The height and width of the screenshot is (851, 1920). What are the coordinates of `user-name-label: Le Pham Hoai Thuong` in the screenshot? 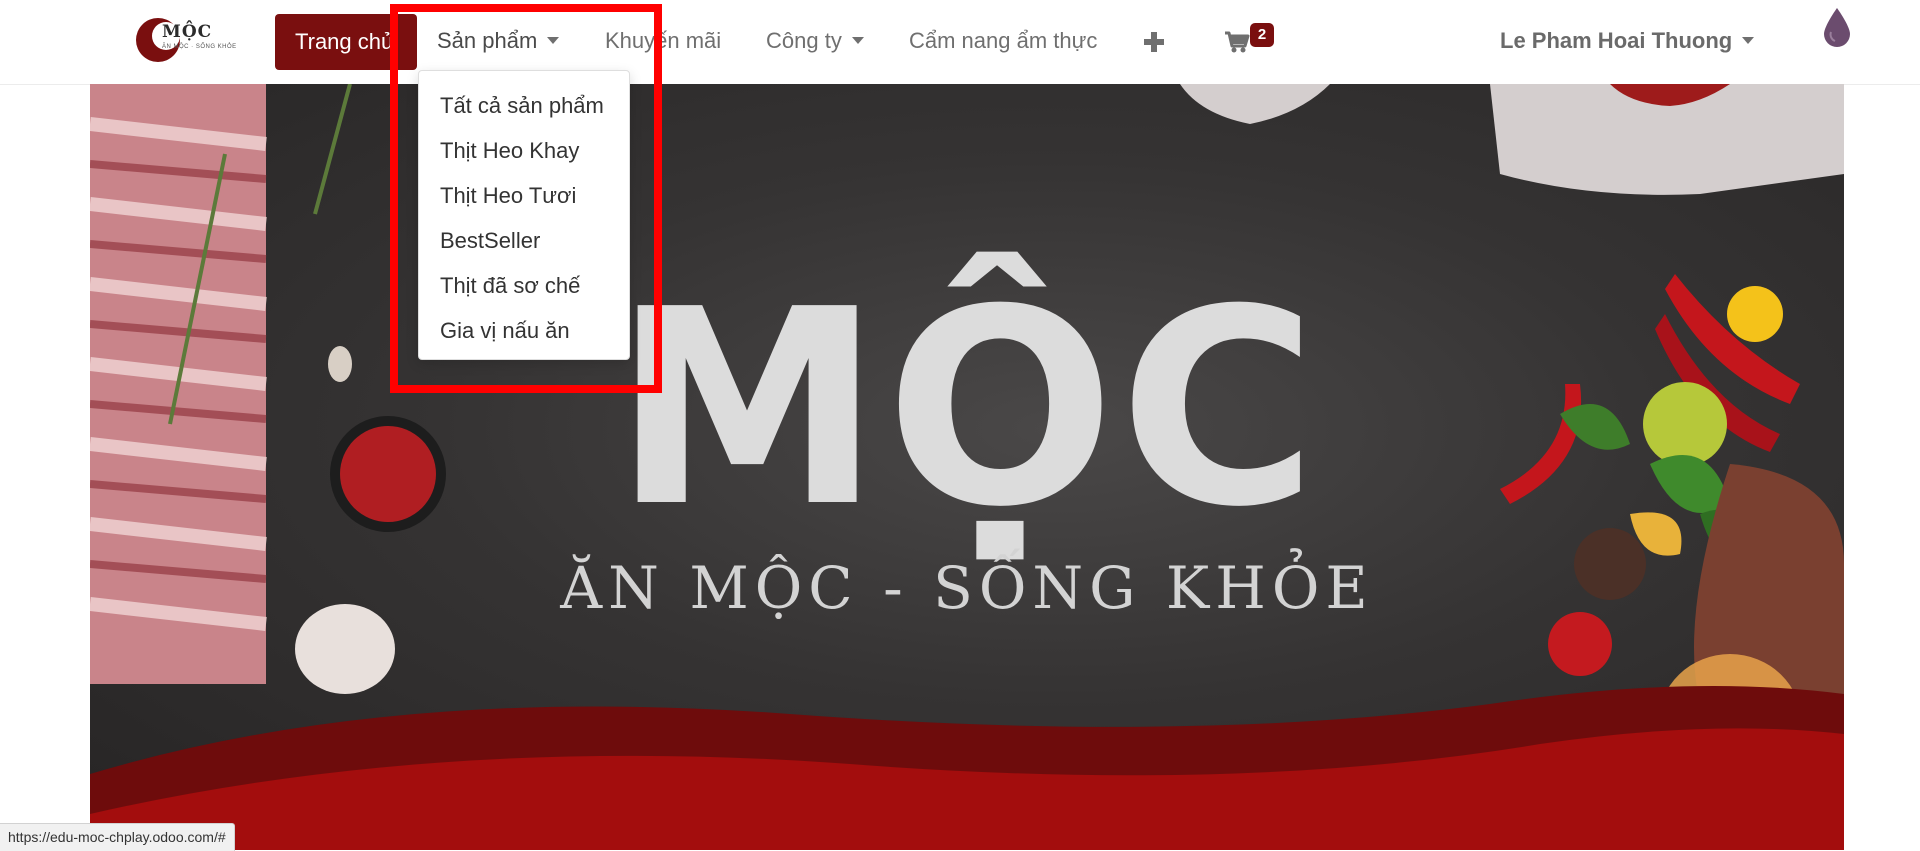 It's located at (1616, 40).